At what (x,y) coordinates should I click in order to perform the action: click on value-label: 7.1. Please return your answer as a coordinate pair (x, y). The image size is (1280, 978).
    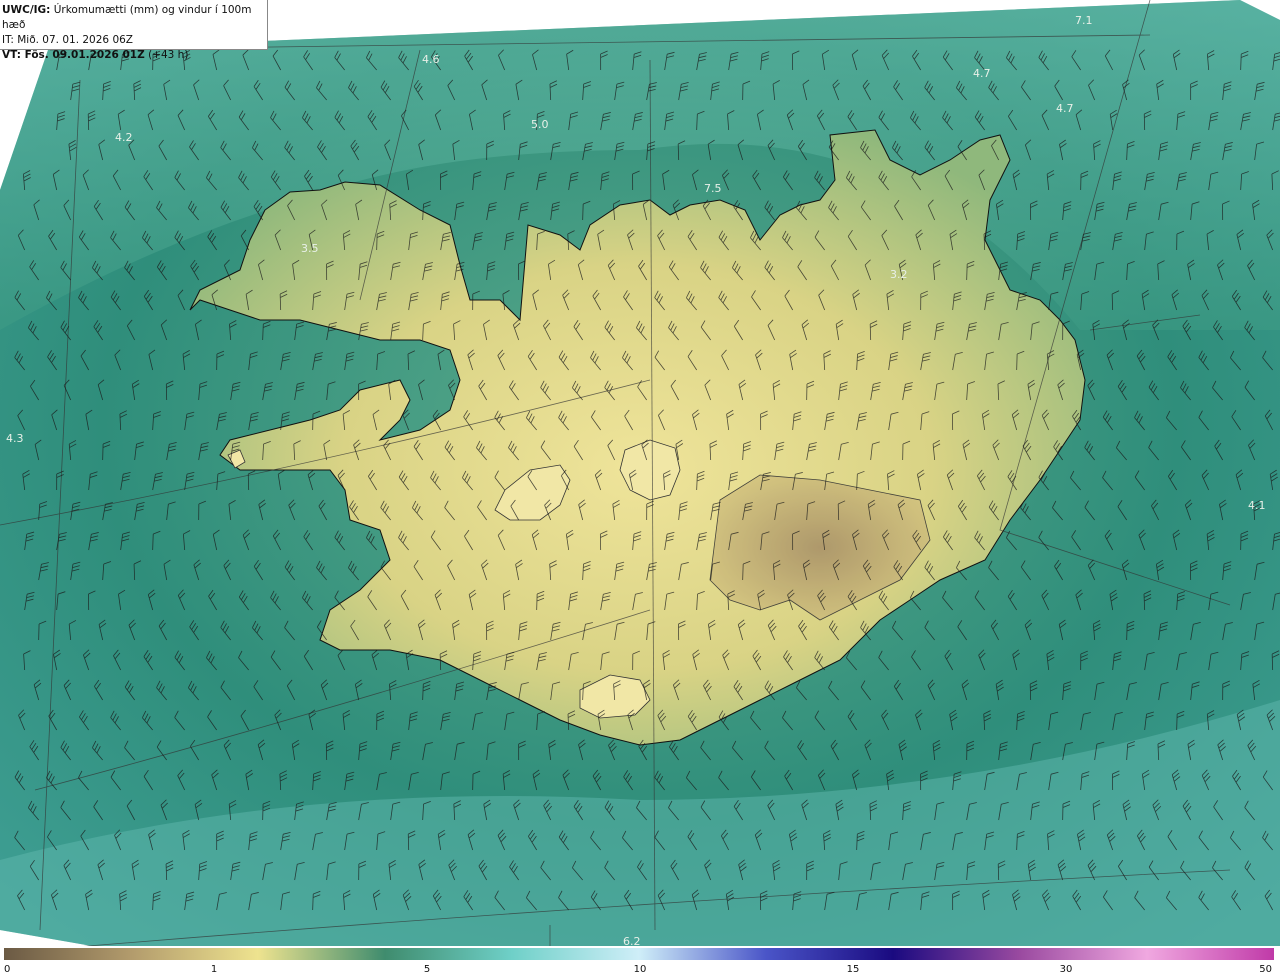
    Looking at the image, I should click on (1084, 20).